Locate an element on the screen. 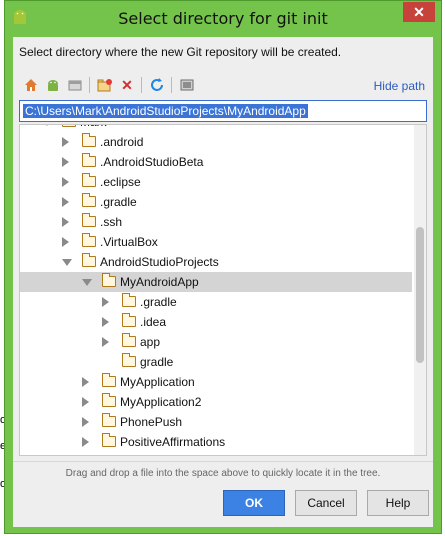 This screenshot has height=536, width=445. tree-row-label: .idea is located at coordinates (153, 322).